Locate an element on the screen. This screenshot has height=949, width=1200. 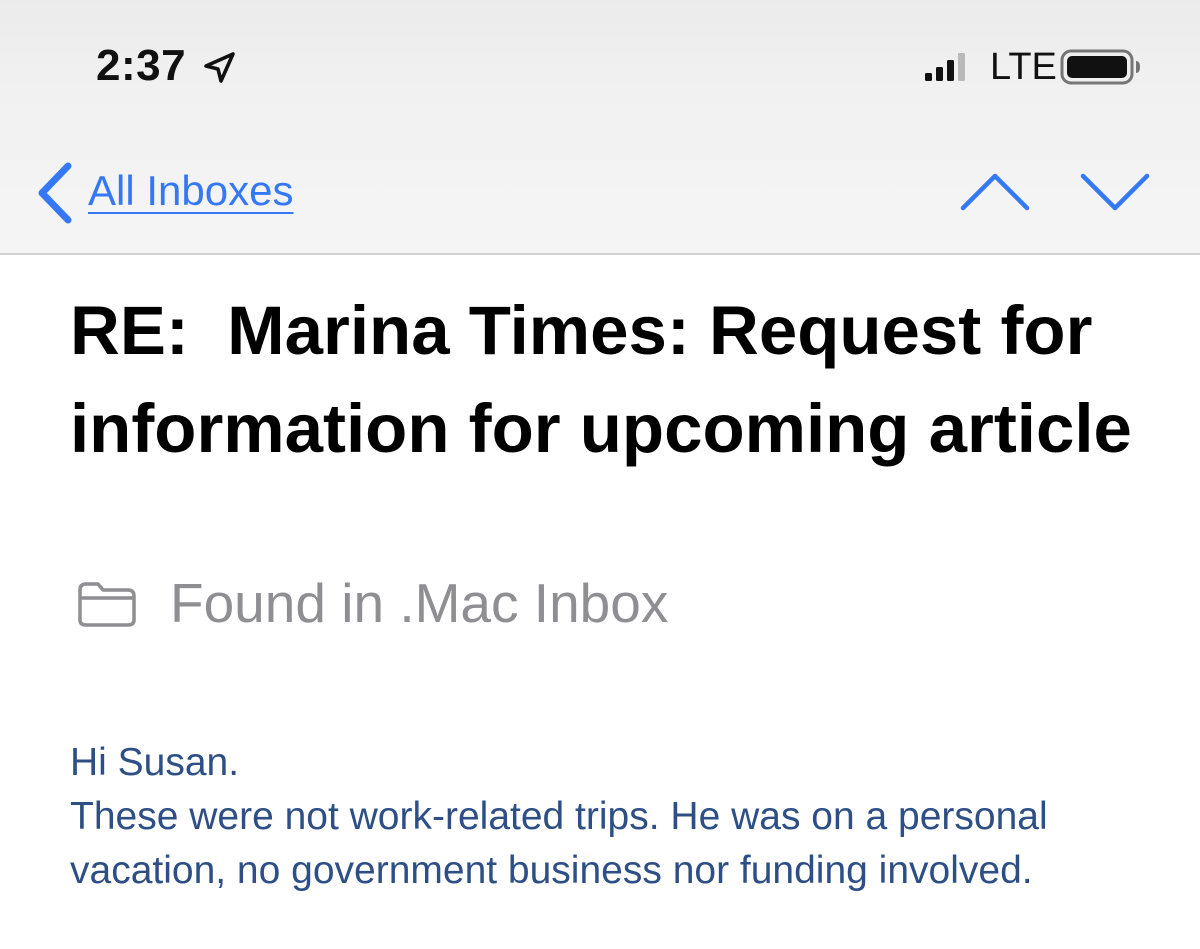
mailbox-location: Found in .Mac Inbox is located at coordinates (526, 603).